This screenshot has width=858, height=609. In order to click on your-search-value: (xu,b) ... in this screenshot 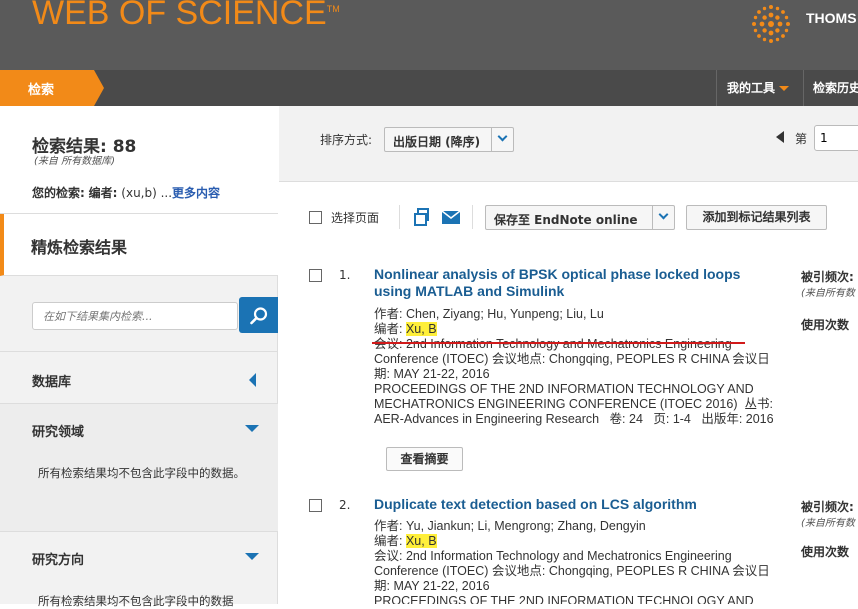, I will do `click(147, 193)`.